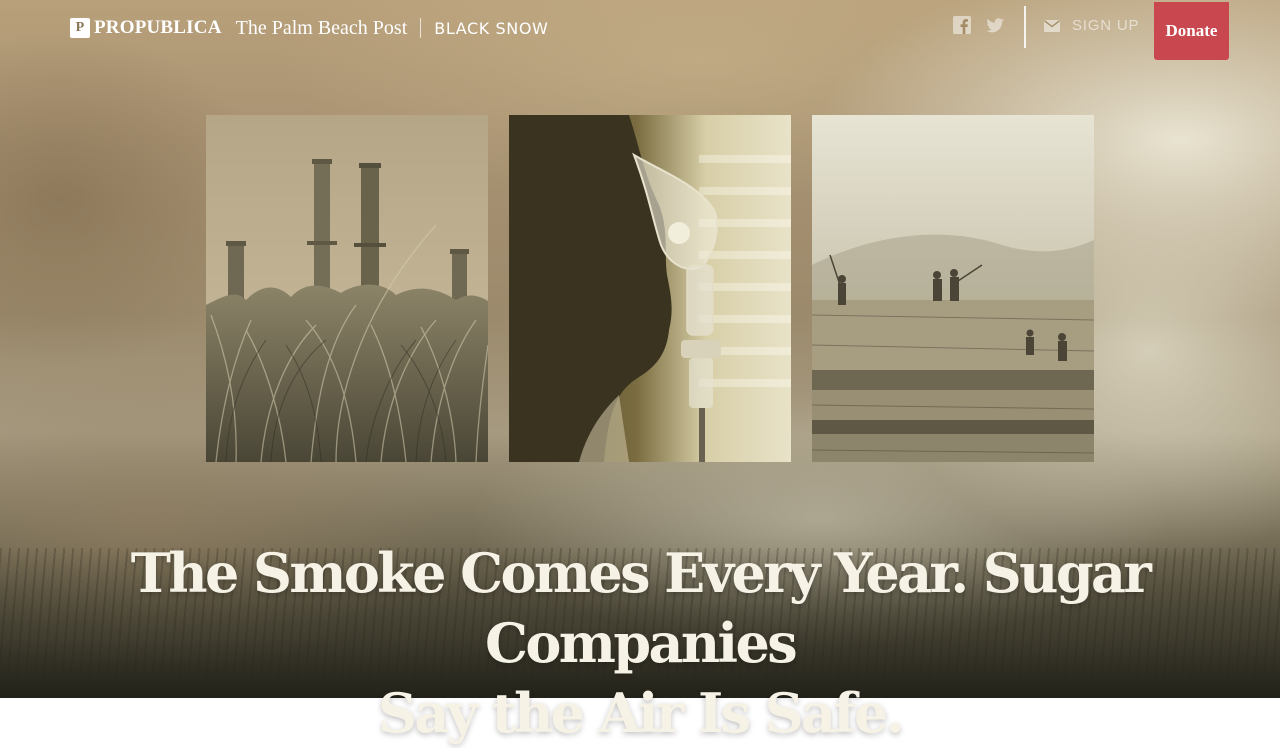 This screenshot has width=1280, height=748. What do you see at coordinates (1052, 25) in the screenshot?
I see `envelope-icon` at bounding box center [1052, 25].